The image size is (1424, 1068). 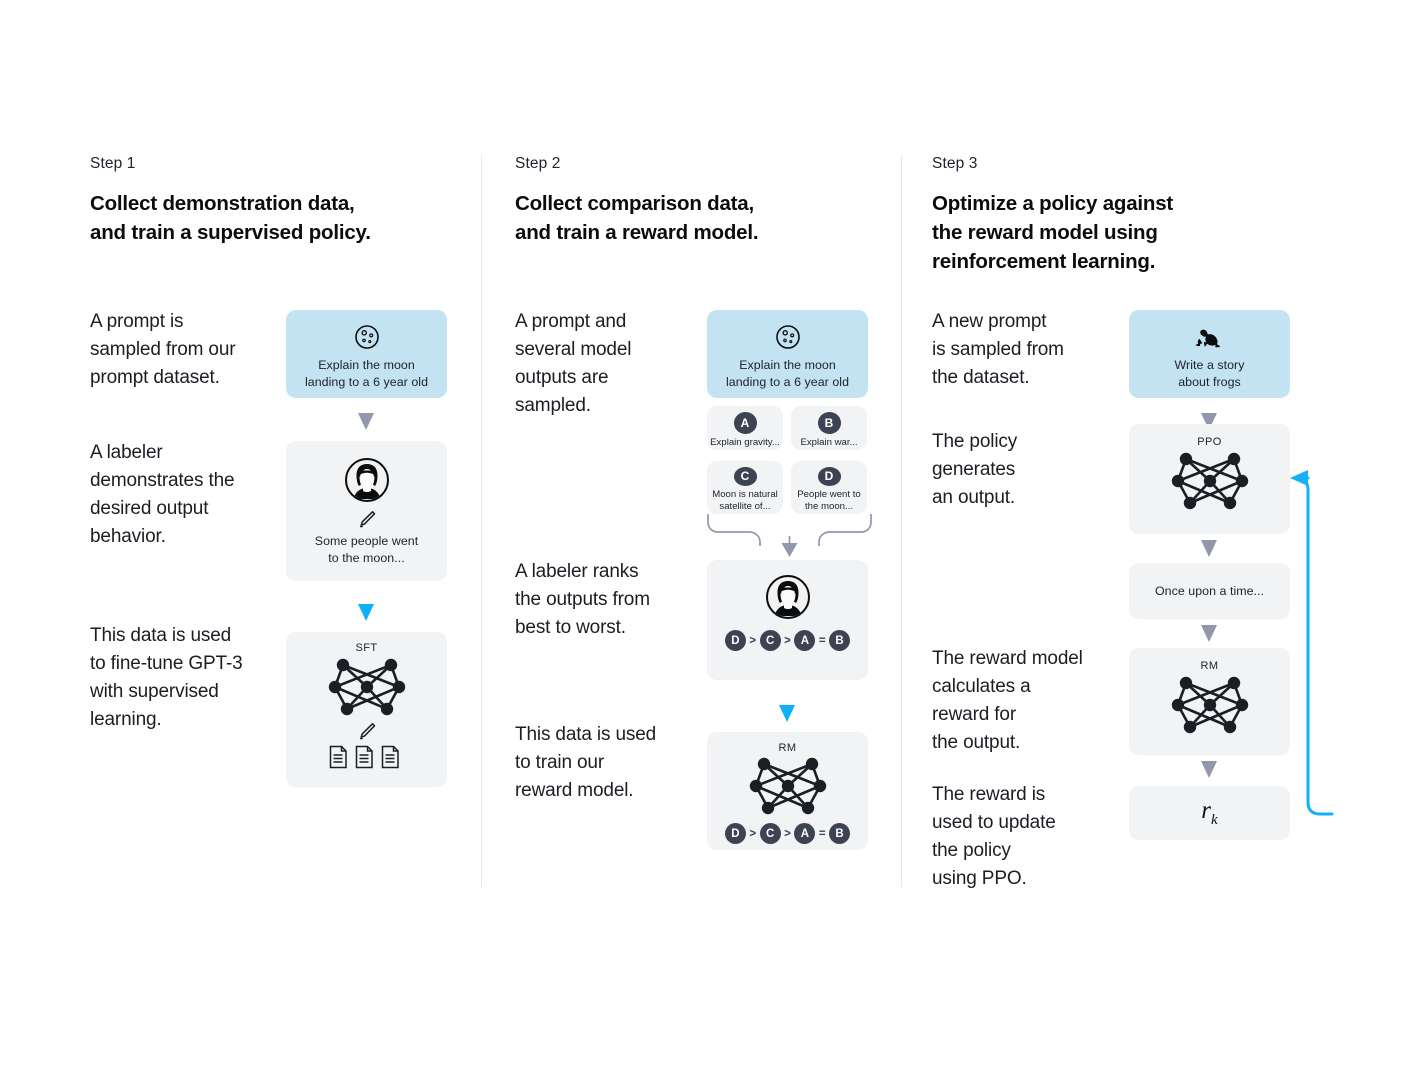 What do you see at coordinates (735, 833) in the screenshot?
I see `rm-badge-1: D` at bounding box center [735, 833].